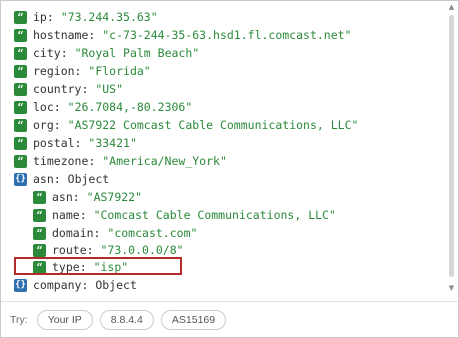 This screenshot has width=459, height=338. What do you see at coordinates (126, 320) in the screenshot?
I see `example-ip-button: 8.8.4.4` at bounding box center [126, 320].